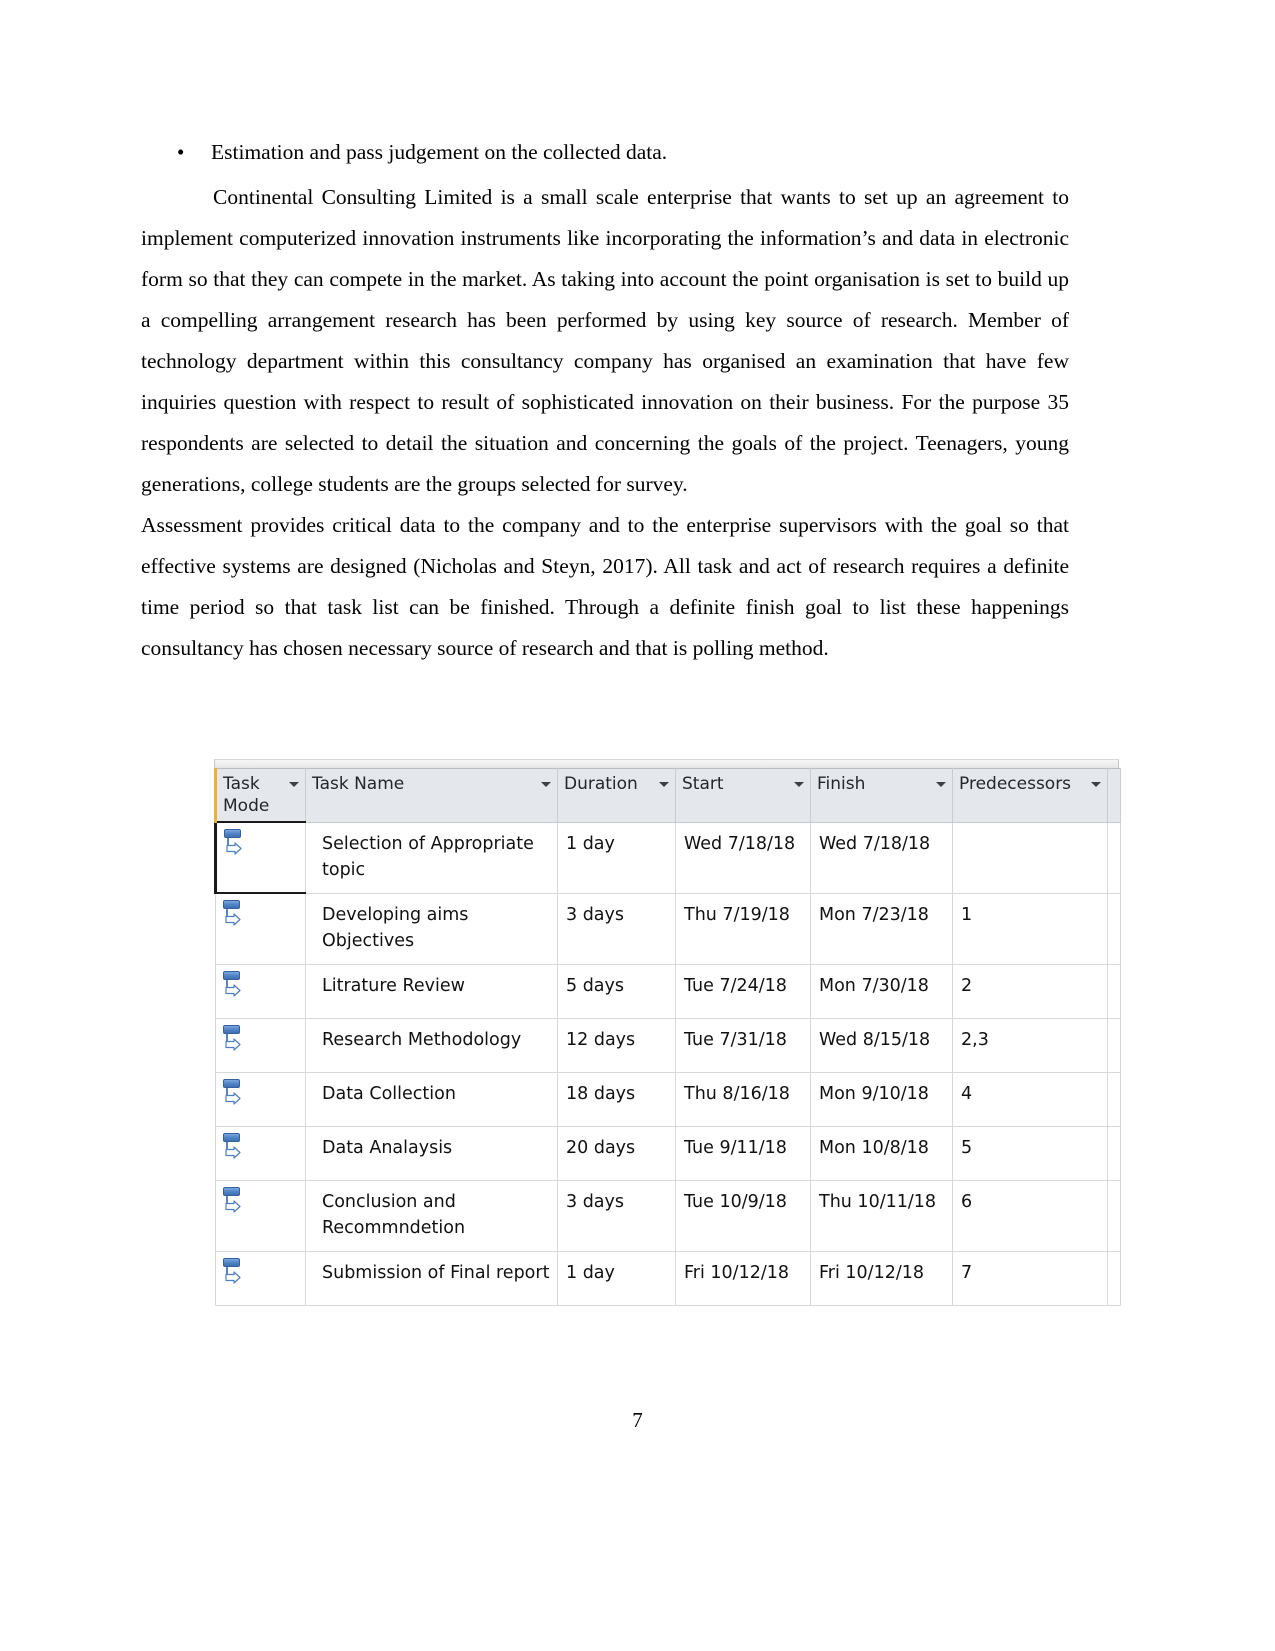 The width and height of the screenshot is (1275, 1651). Describe the element at coordinates (1030, 1153) in the screenshot. I see `cell-predecessors: 5` at that location.